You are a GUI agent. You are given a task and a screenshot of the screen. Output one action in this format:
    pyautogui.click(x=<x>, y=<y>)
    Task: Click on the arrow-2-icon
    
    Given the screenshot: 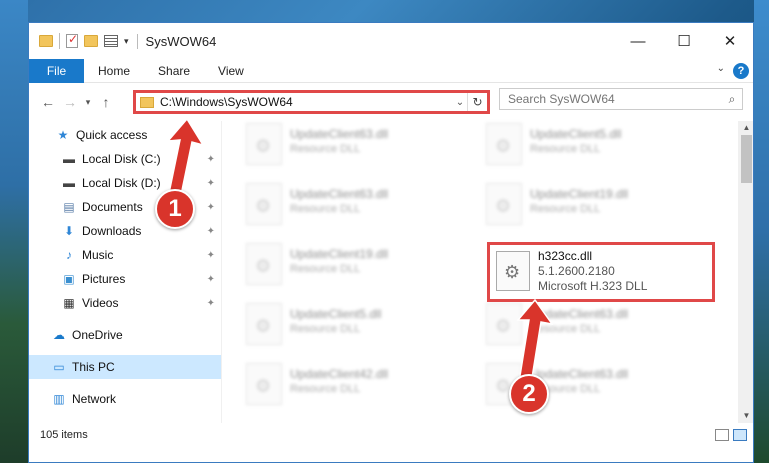 What is the action you would take?
    pyautogui.click(x=535, y=341)
    